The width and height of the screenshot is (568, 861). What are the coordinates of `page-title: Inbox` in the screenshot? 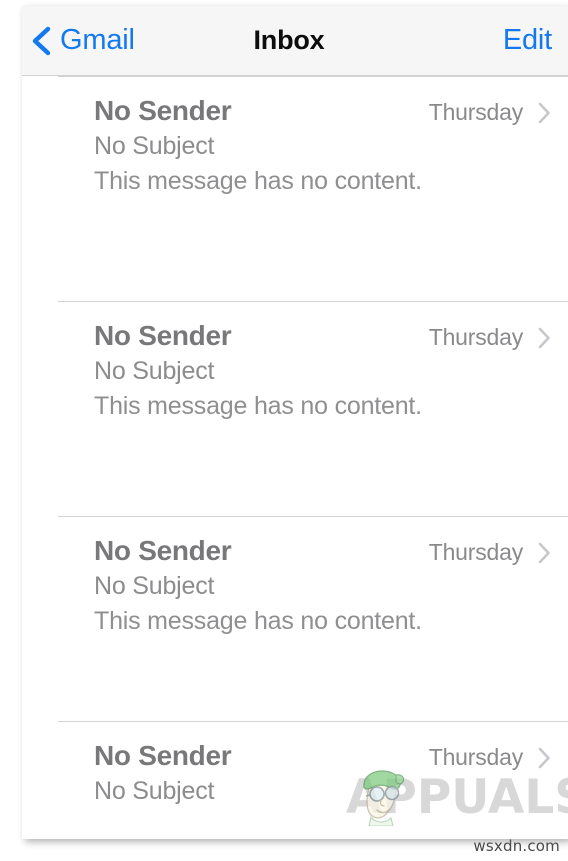 It's located at (289, 40).